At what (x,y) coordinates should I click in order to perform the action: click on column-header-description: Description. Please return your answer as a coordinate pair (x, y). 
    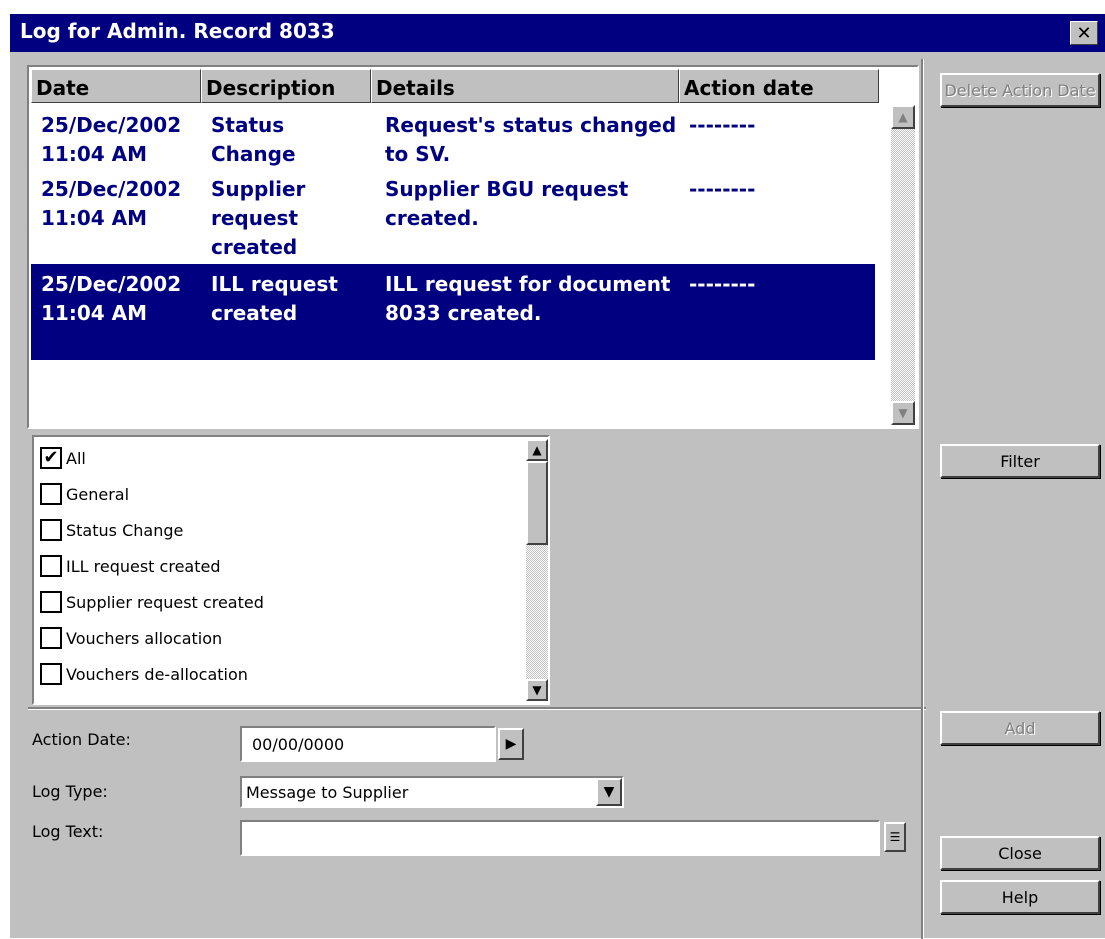
    Looking at the image, I should click on (286, 86).